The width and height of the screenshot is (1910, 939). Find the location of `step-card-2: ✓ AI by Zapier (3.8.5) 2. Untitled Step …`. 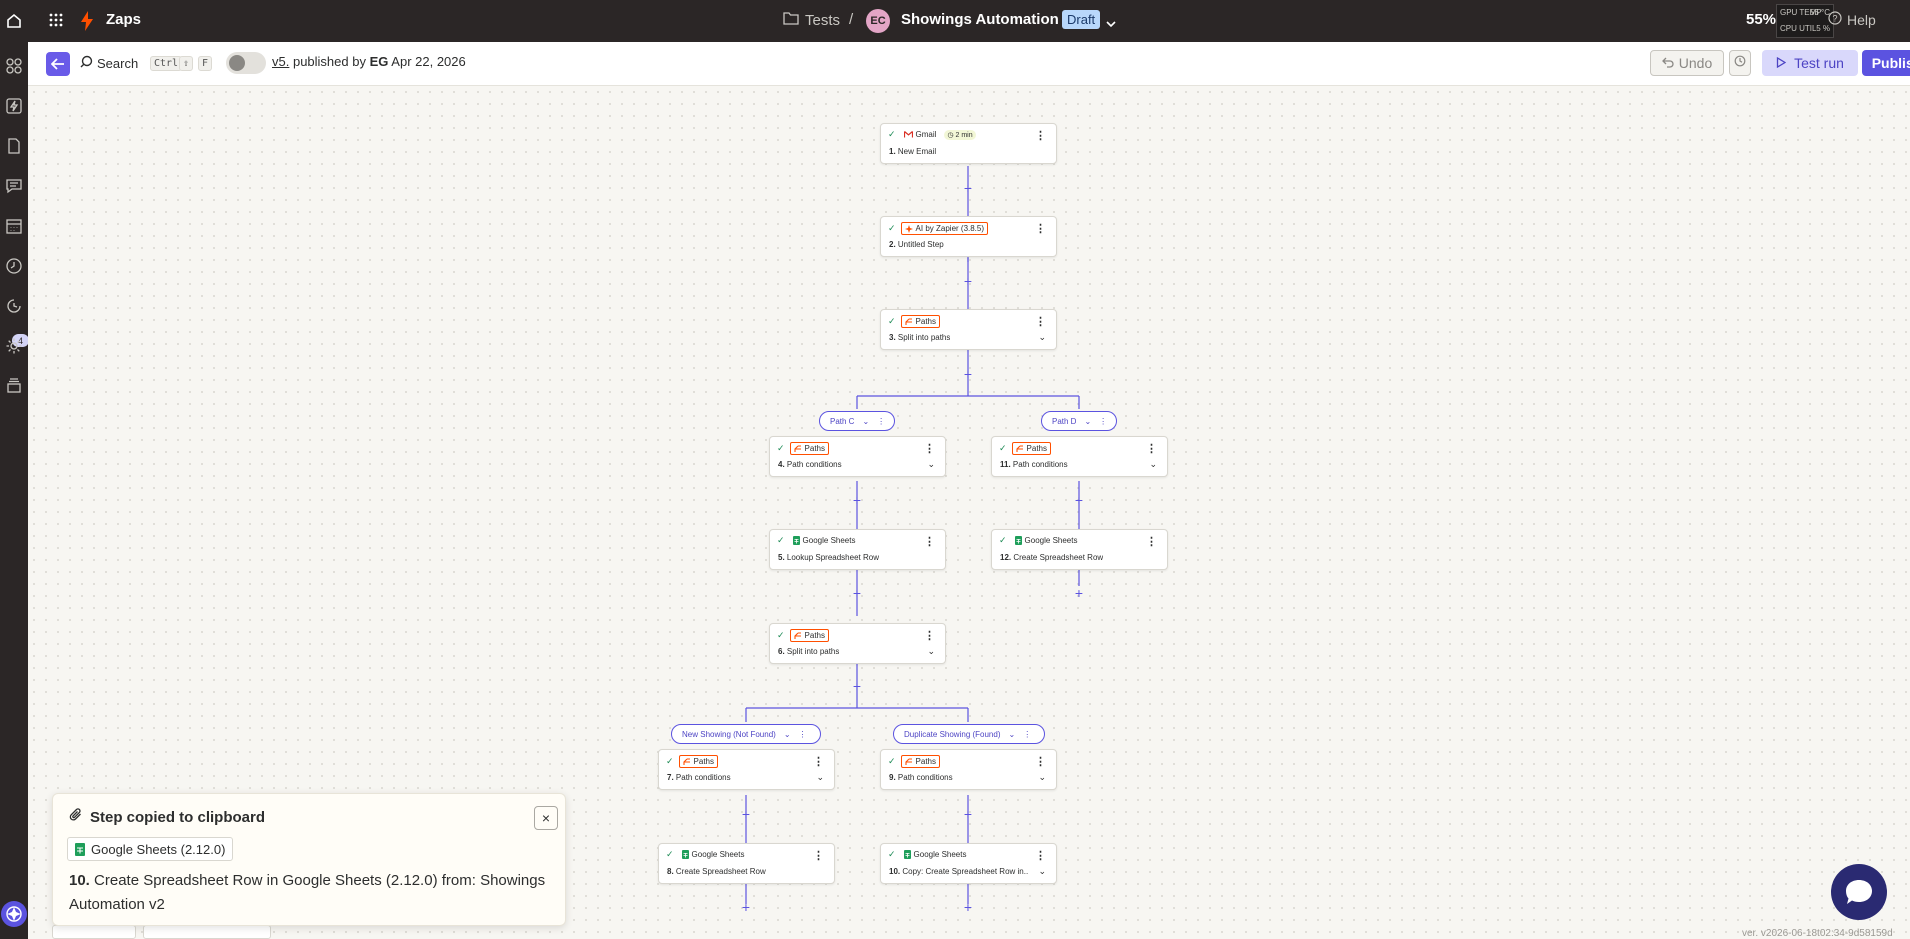

step-card-2: ✓ AI by Zapier (3.8.5) 2. Untitled Step … is located at coordinates (968, 236).